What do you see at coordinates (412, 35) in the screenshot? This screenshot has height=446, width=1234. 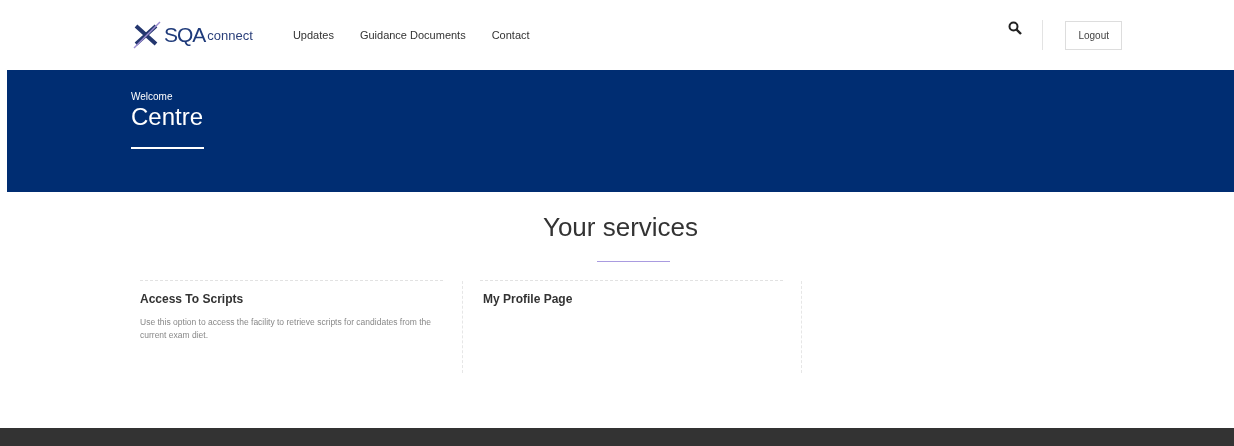 I see `nav-link: Guidance Documents` at bounding box center [412, 35].